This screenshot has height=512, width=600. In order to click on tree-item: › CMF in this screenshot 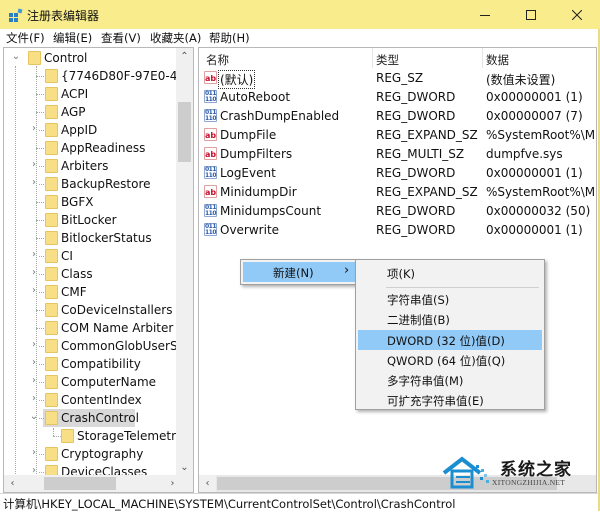, I will do `click(92, 292)`.